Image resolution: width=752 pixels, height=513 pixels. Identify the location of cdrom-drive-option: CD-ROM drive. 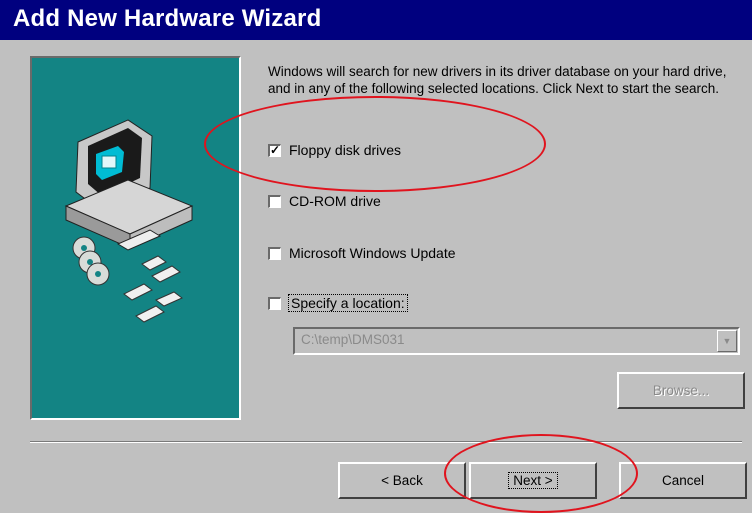
(324, 201).